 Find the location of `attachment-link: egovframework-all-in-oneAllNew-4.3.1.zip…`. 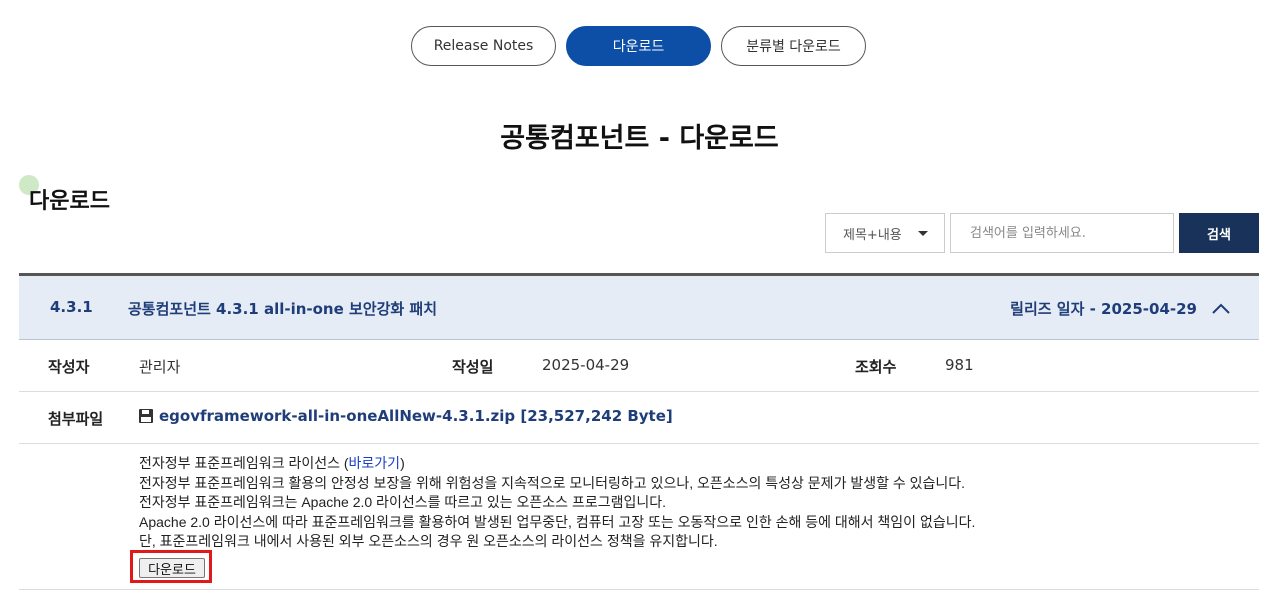

attachment-link: egovframework-all-in-oneAllNew-4.3.1.zip… is located at coordinates (405, 416).